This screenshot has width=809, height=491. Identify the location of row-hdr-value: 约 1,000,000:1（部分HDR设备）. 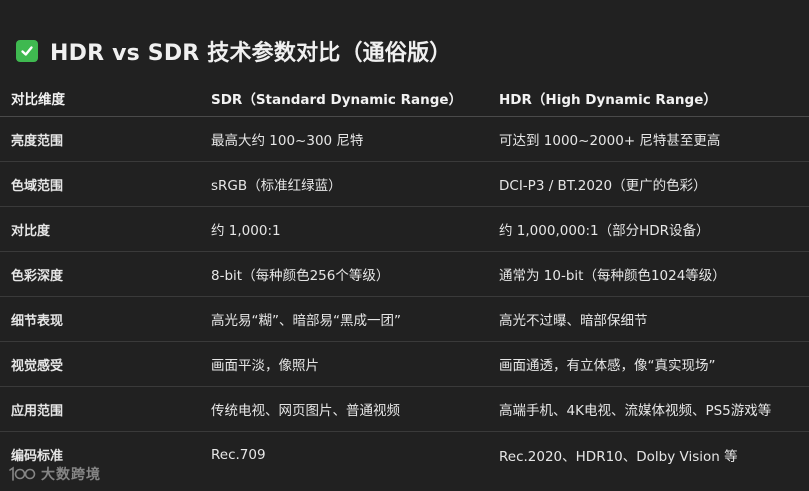
(604, 231).